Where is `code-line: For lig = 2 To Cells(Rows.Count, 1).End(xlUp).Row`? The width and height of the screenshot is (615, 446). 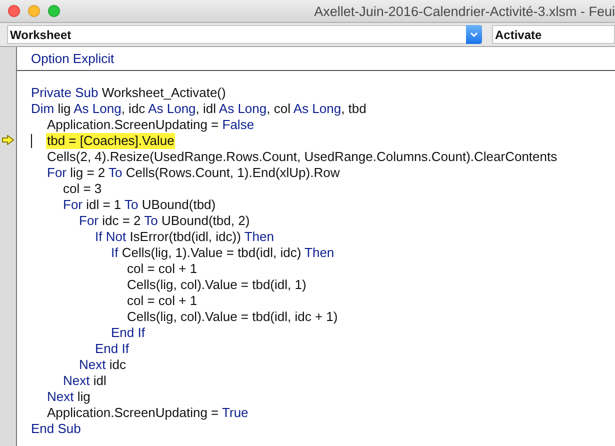
code-line: For lig = 2 To Cells(Rows.Count, 1).End(xlUp).Row is located at coordinates (193, 173).